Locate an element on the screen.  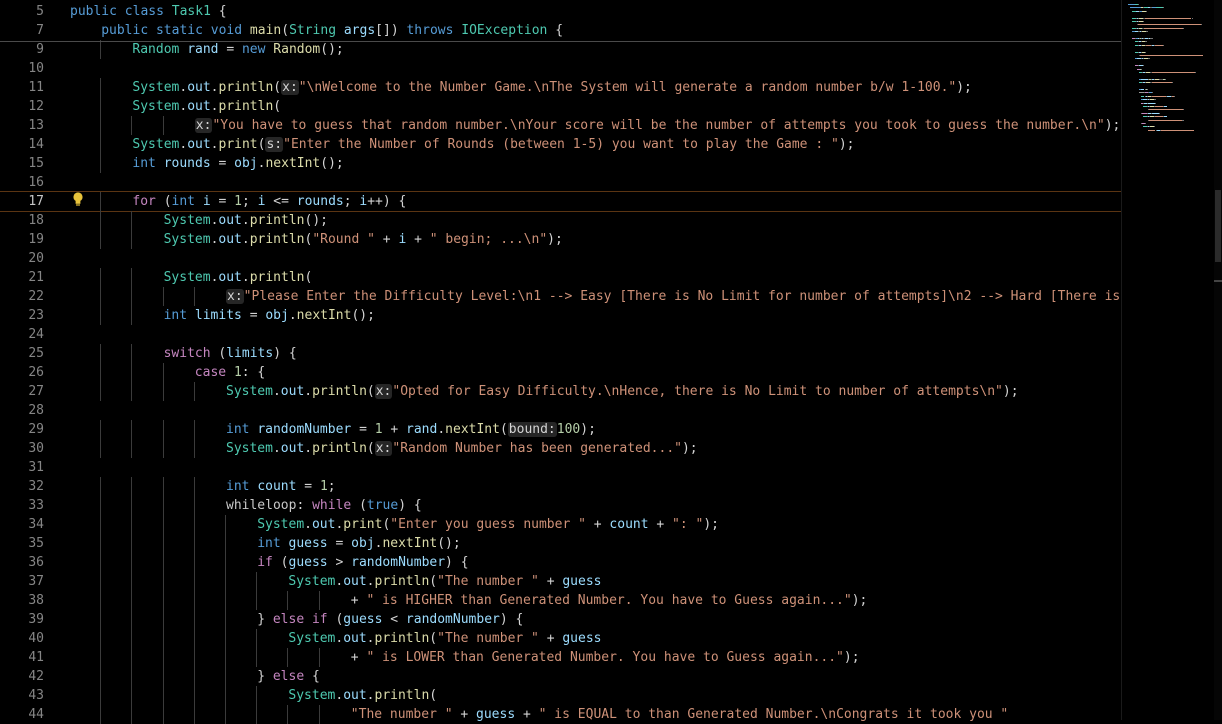
code-token: out is located at coordinates (292, 448).